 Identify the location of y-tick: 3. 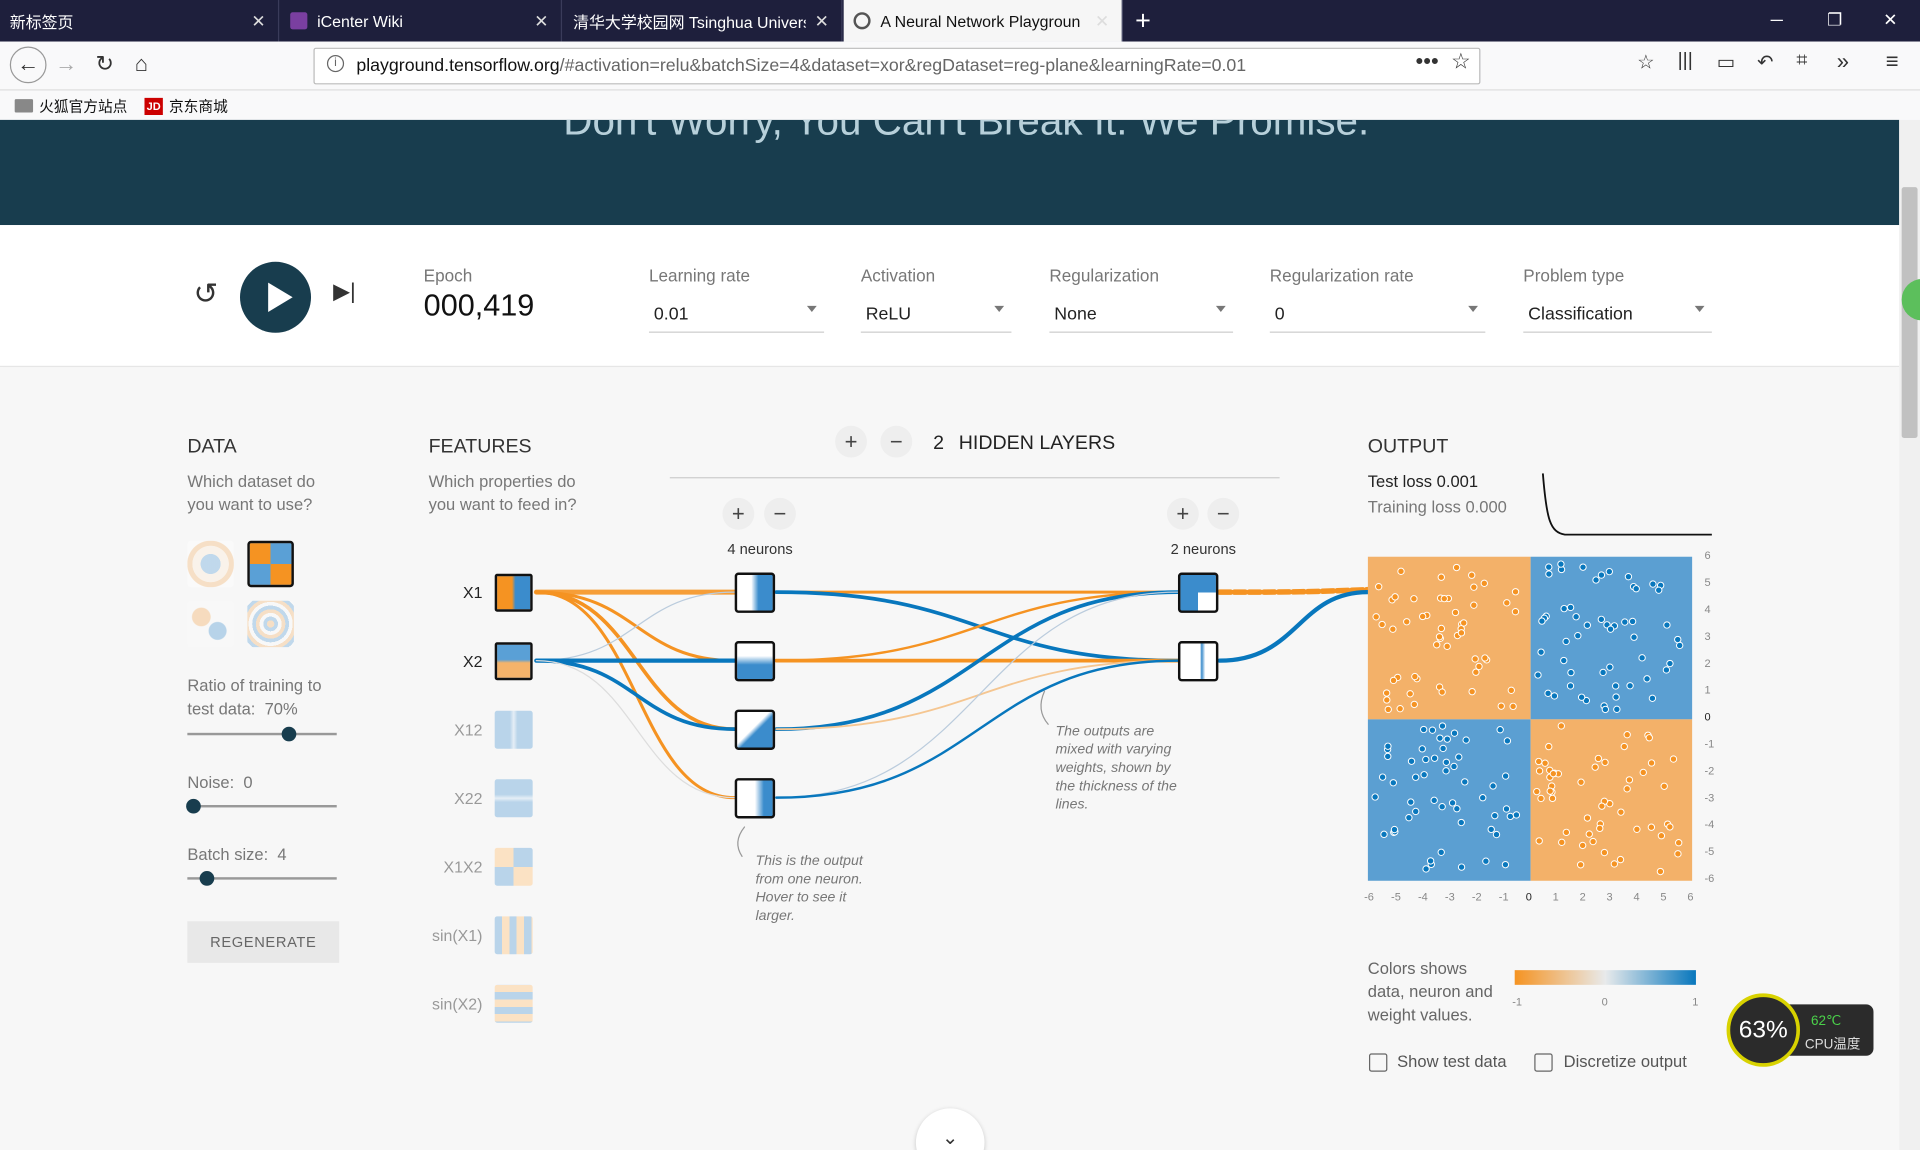
(1707, 636).